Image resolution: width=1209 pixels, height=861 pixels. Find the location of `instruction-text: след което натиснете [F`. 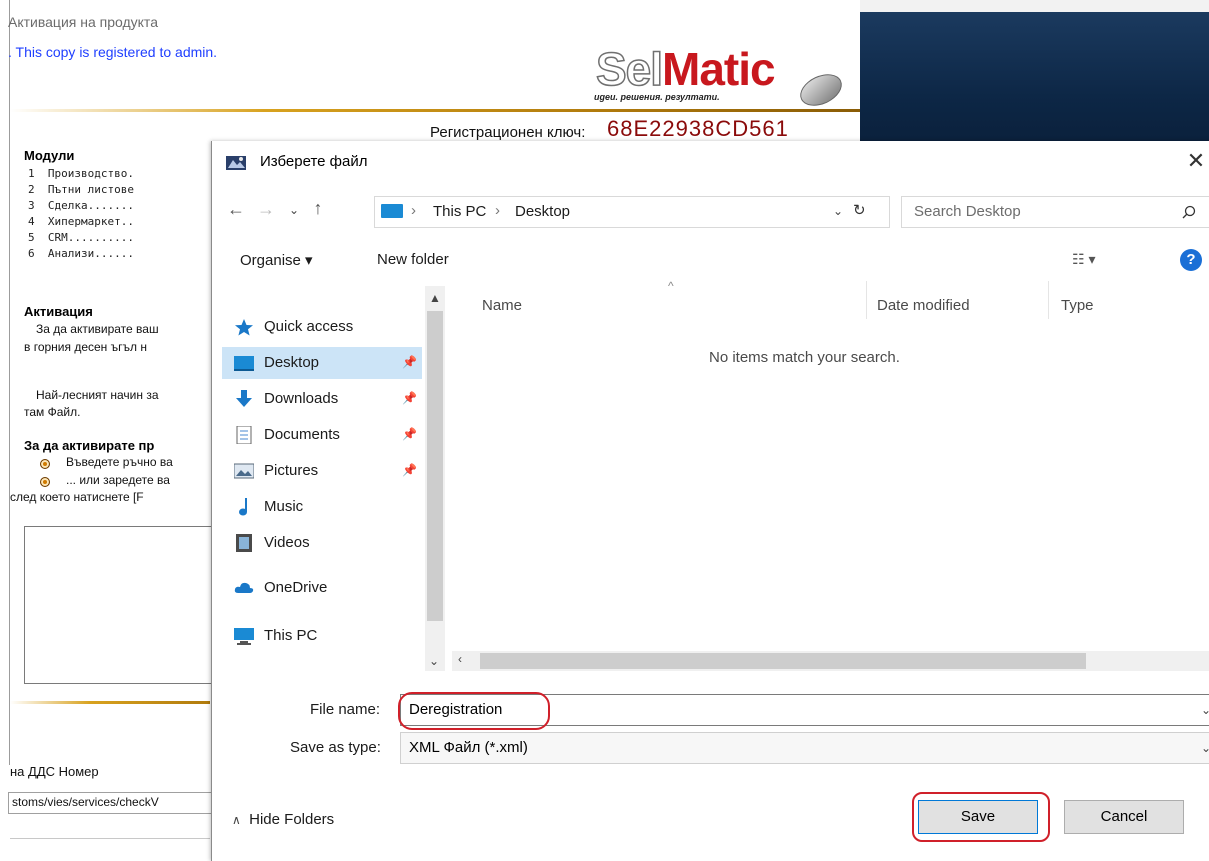

instruction-text: след което натиснете [F is located at coordinates (77, 497).